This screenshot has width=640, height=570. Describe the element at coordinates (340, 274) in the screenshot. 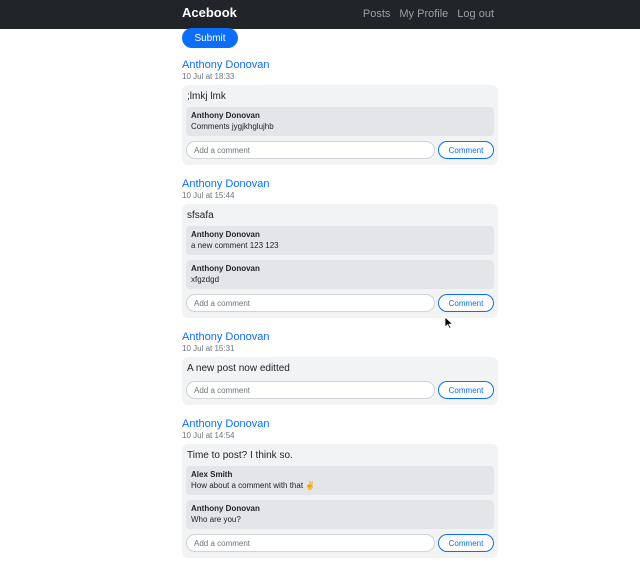

I see `comment: Anthony Donovan xfgzdgd` at that location.